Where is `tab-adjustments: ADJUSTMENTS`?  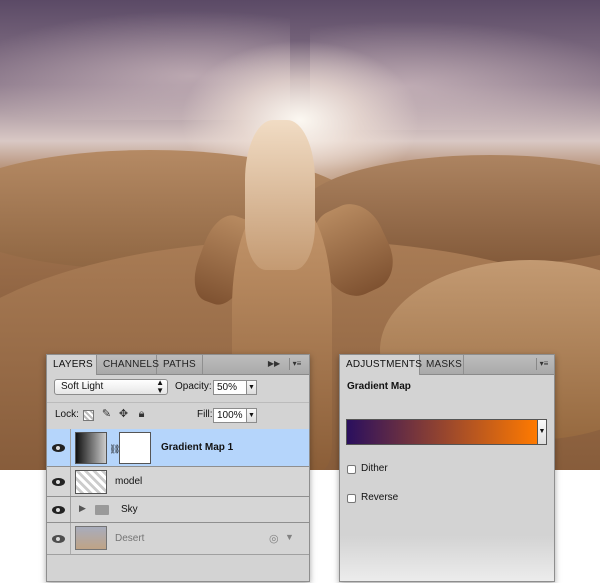 tab-adjustments: ADJUSTMENTS is located at coordinates (381, 365).